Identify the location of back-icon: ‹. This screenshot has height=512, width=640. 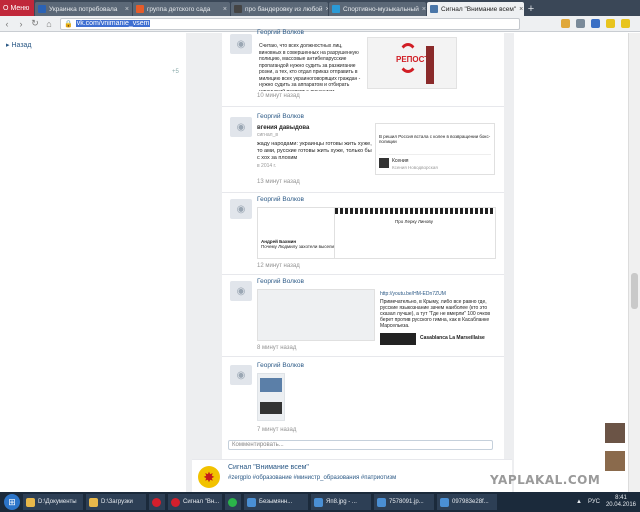
(7, 24).